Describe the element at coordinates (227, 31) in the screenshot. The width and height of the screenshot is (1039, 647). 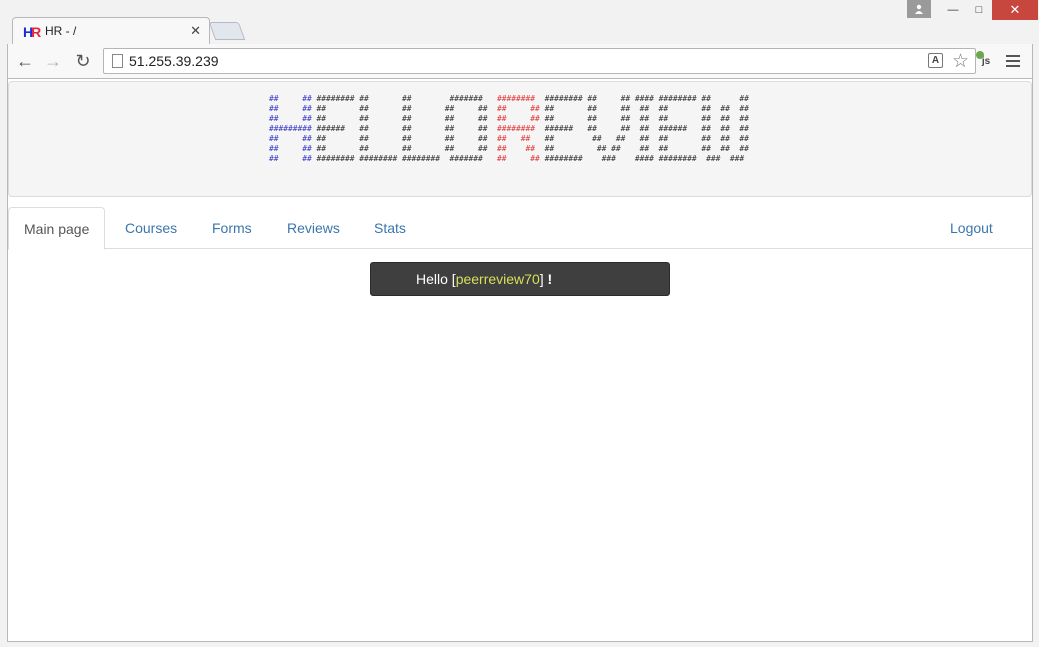
I see `new-tab-button` at that location.